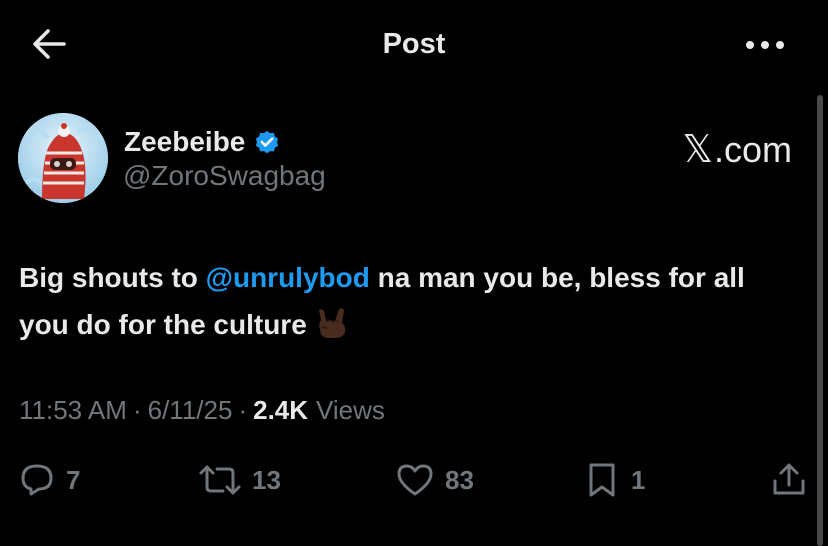 The image size is (828, 546). What do you see at coordinates (266, 479) in the screenshot?
I see `repost-count: 13` at bounding box center [266, 479].